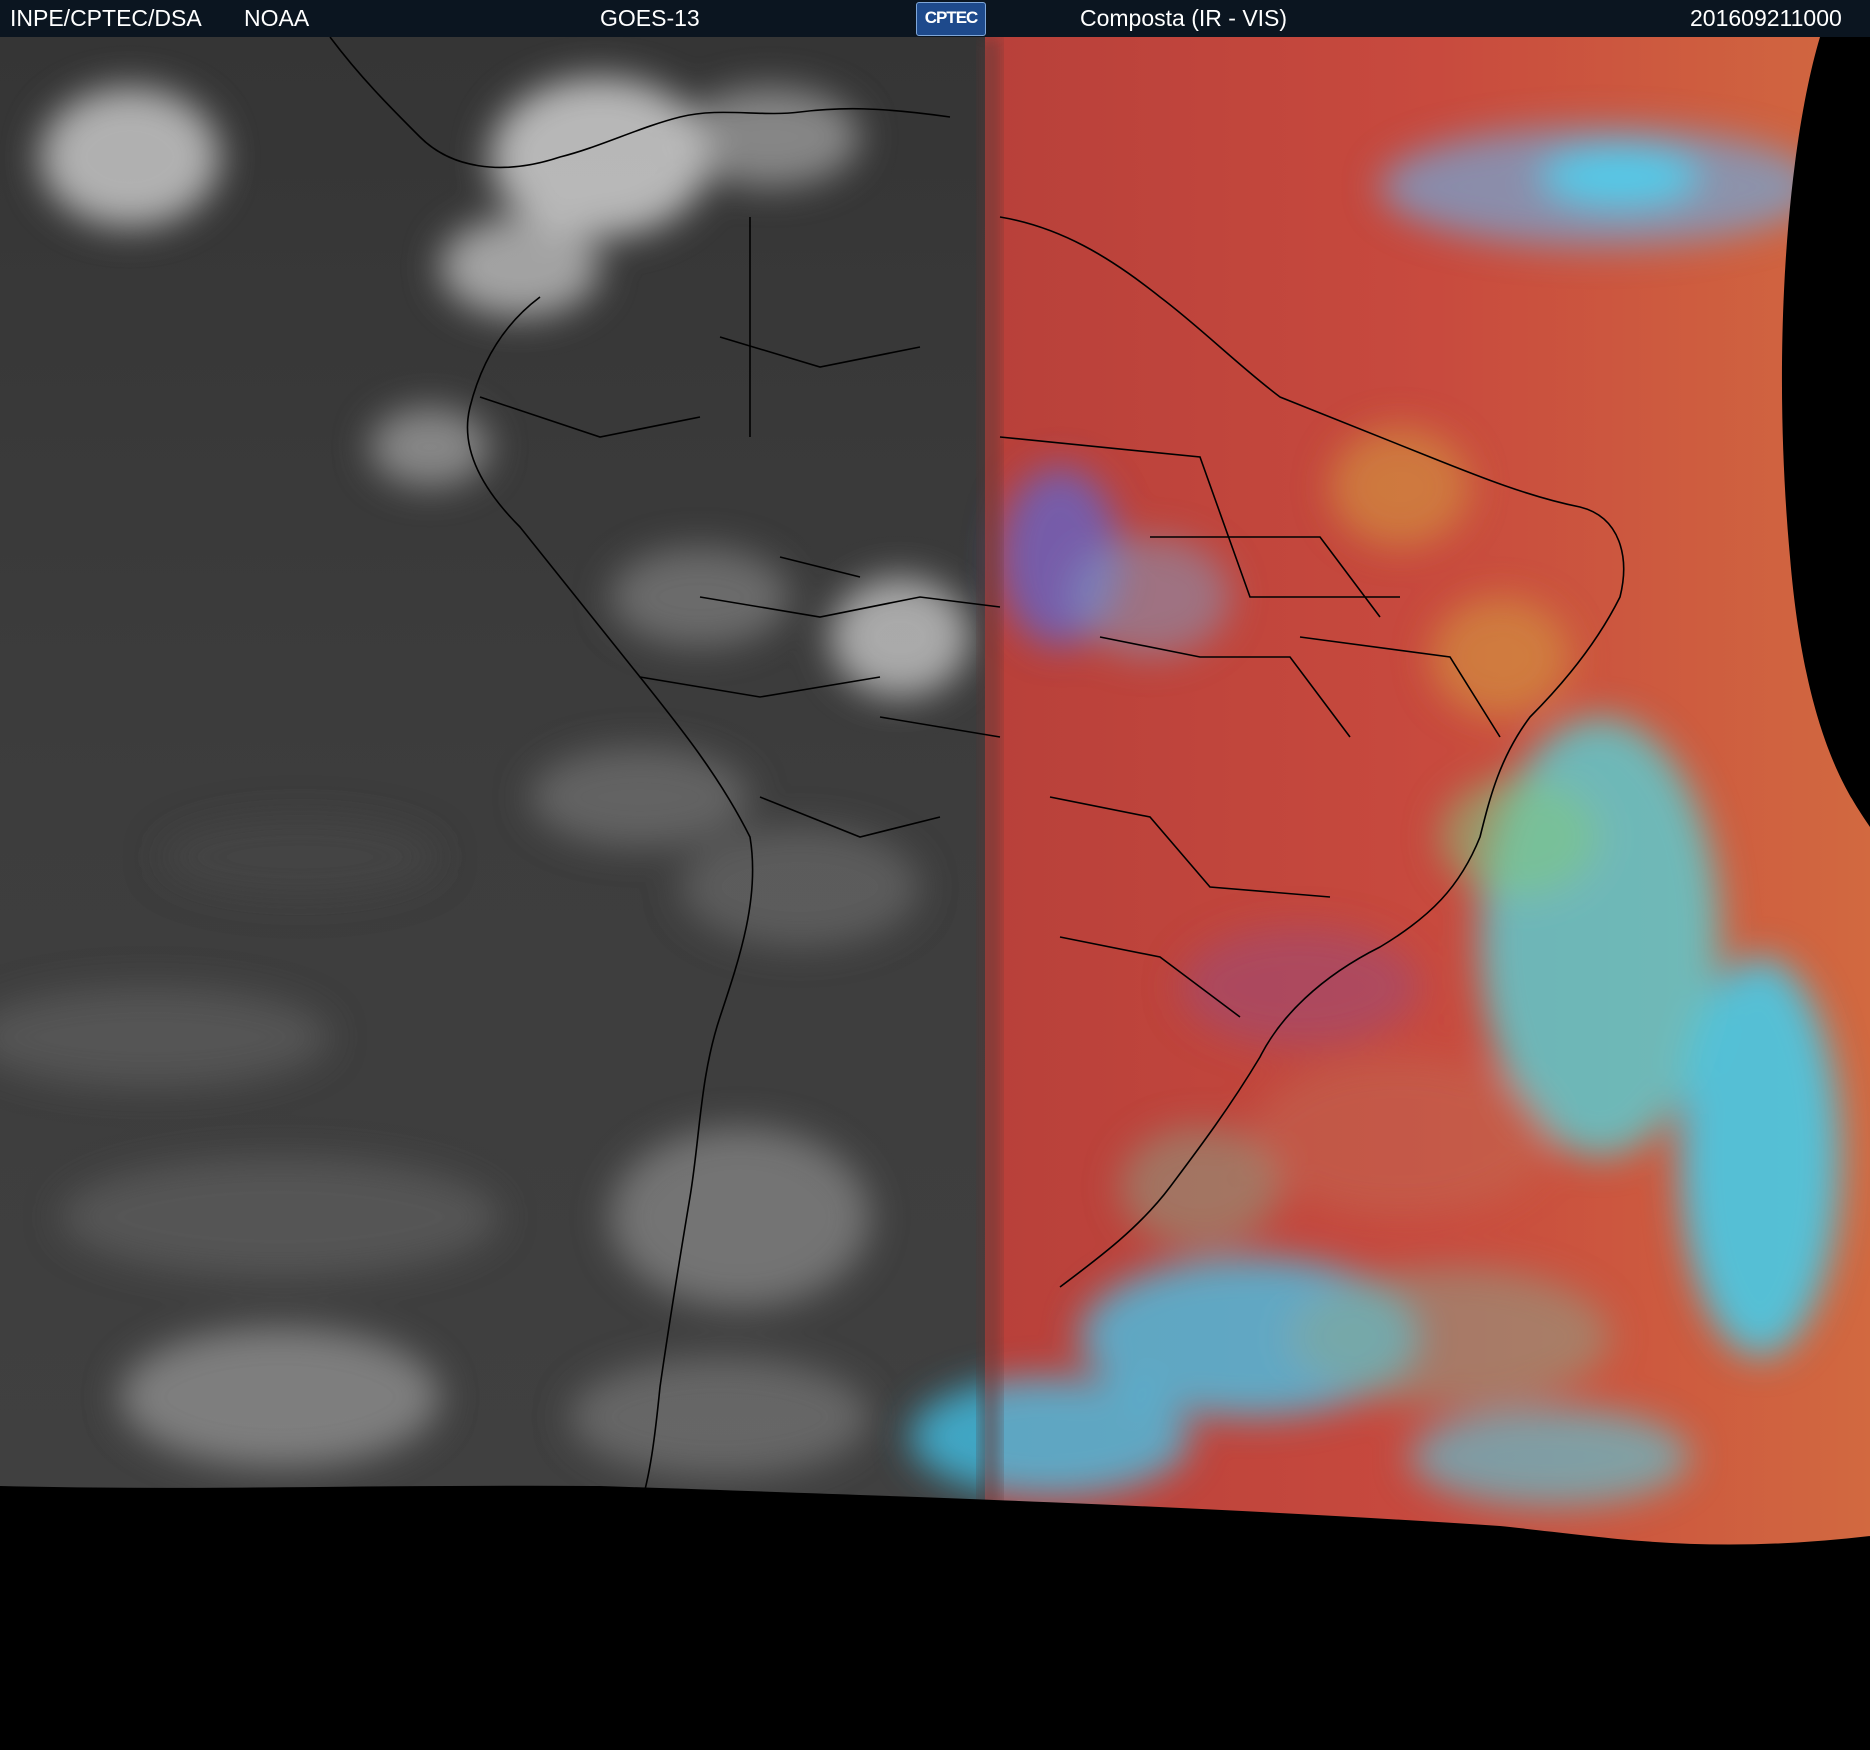 This screenshot has height=1750, width=1870. I want to click on provider-label: NOAA, so click(277, 18).